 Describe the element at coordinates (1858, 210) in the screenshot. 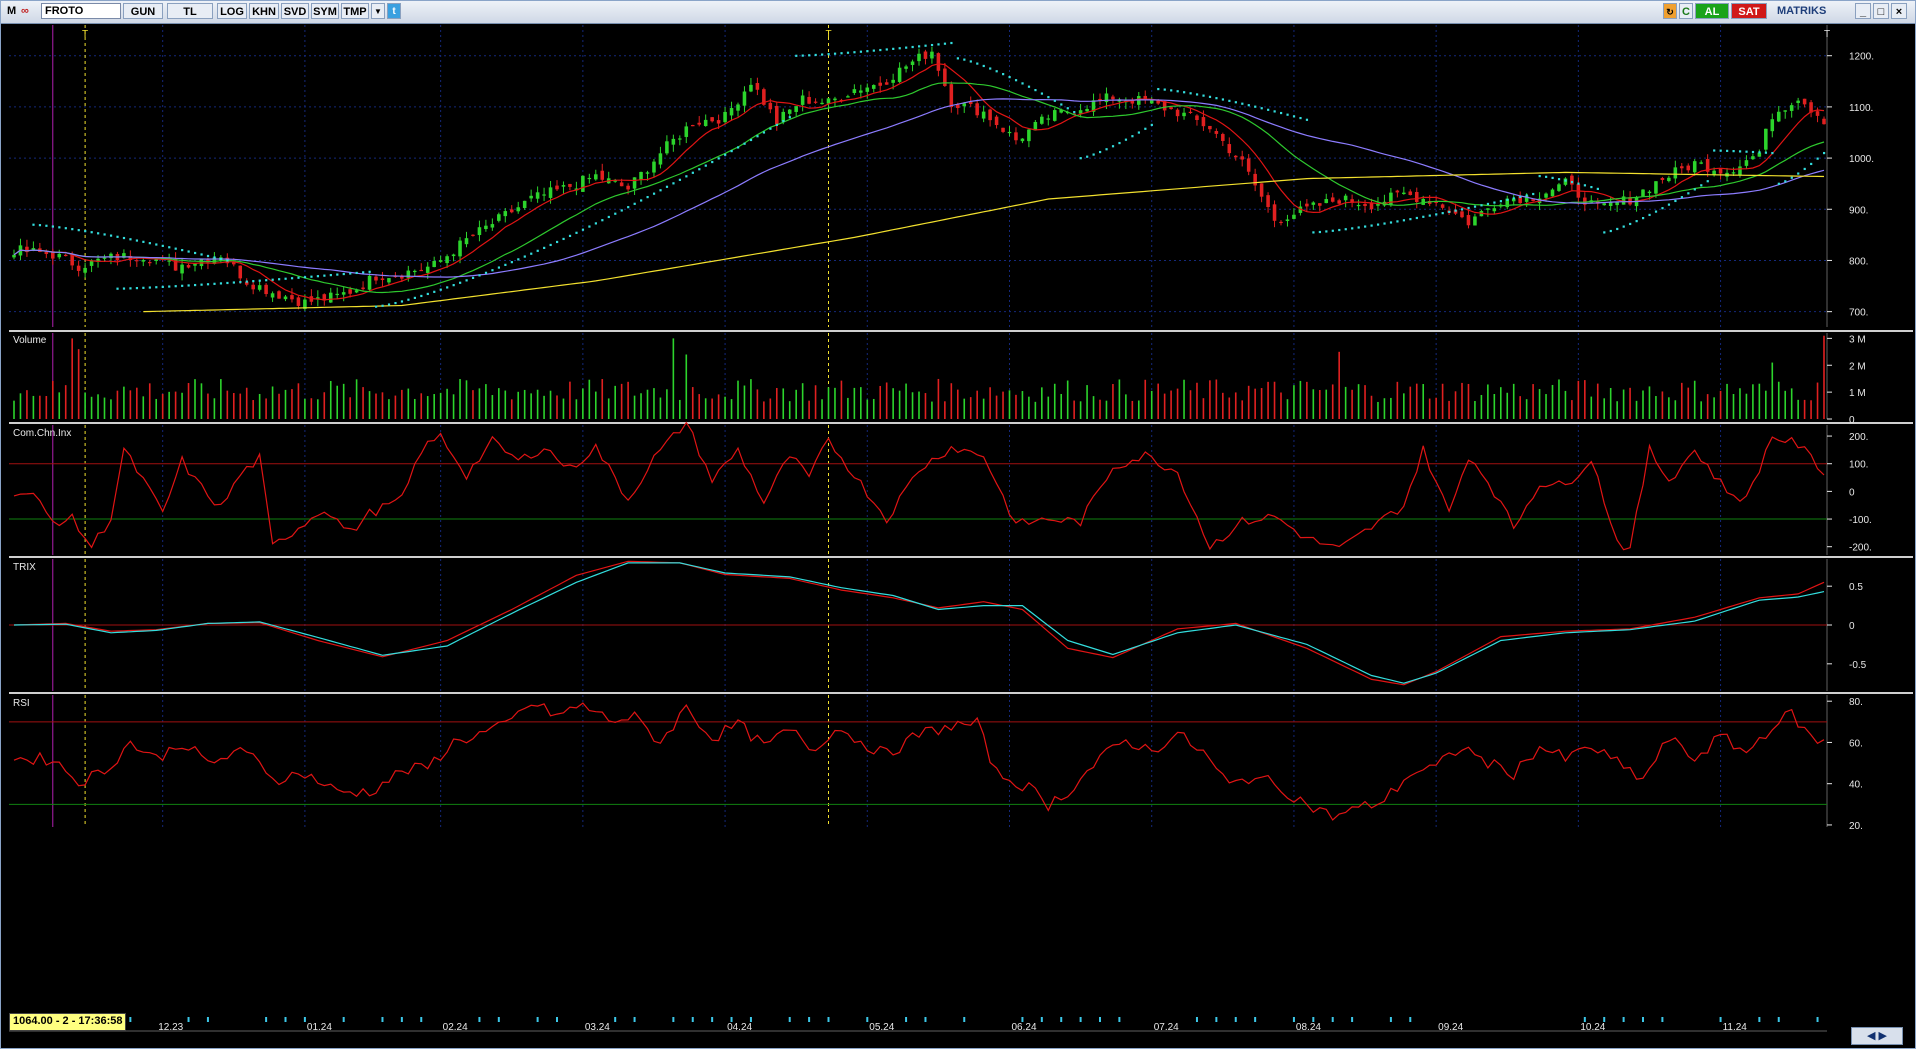

I see `price-tick-label: 900.` at that location.